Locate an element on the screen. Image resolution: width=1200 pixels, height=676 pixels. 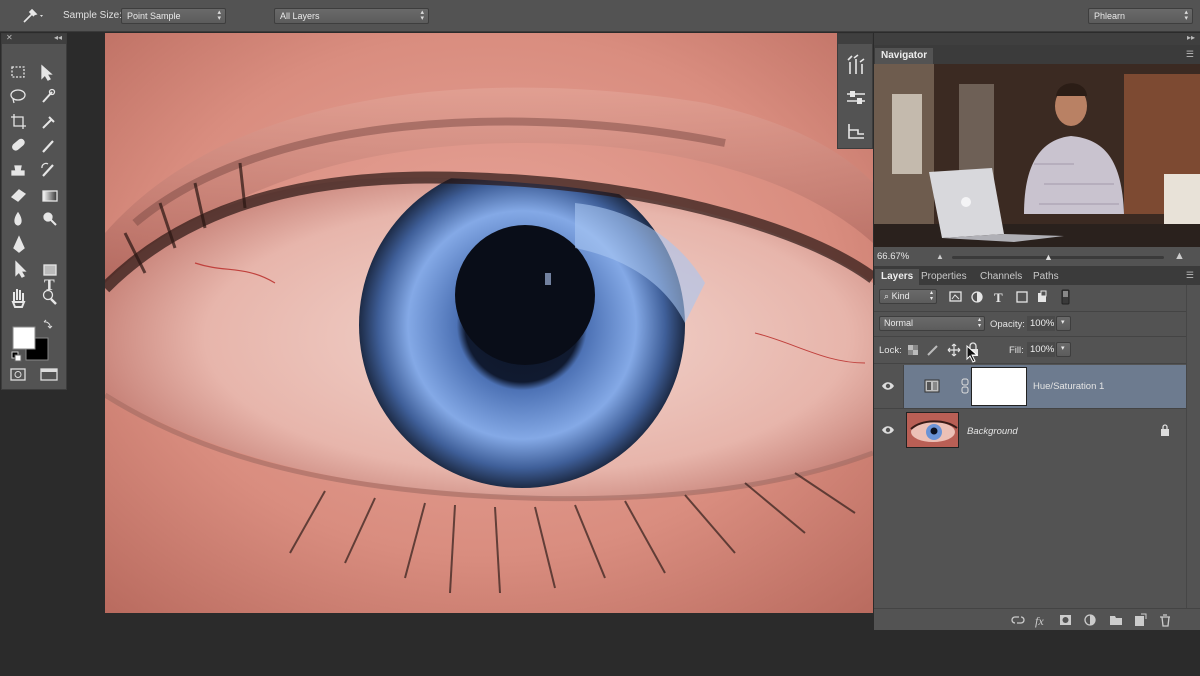
lock-icon is located at coordinates (1165, 430).